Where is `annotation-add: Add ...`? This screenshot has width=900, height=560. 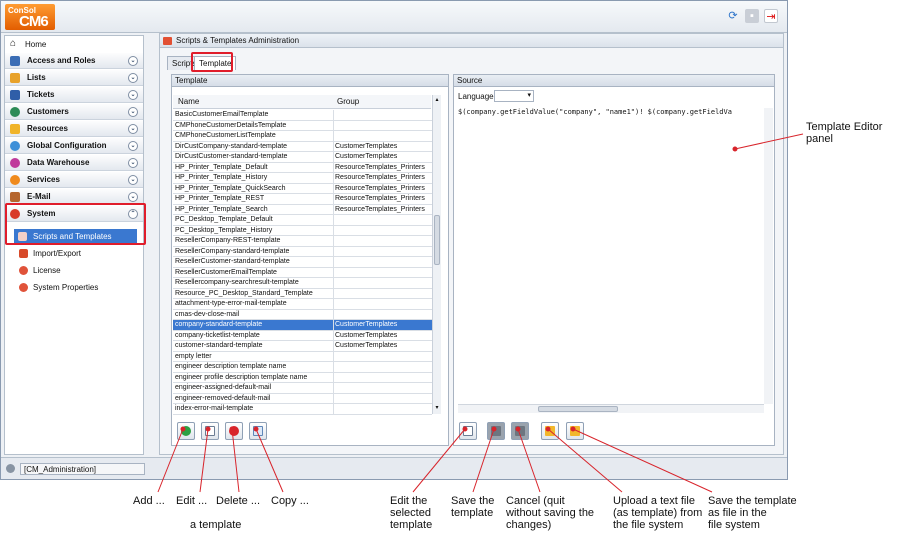
annotation-add: Add ... is located at coordinates (149, 501).